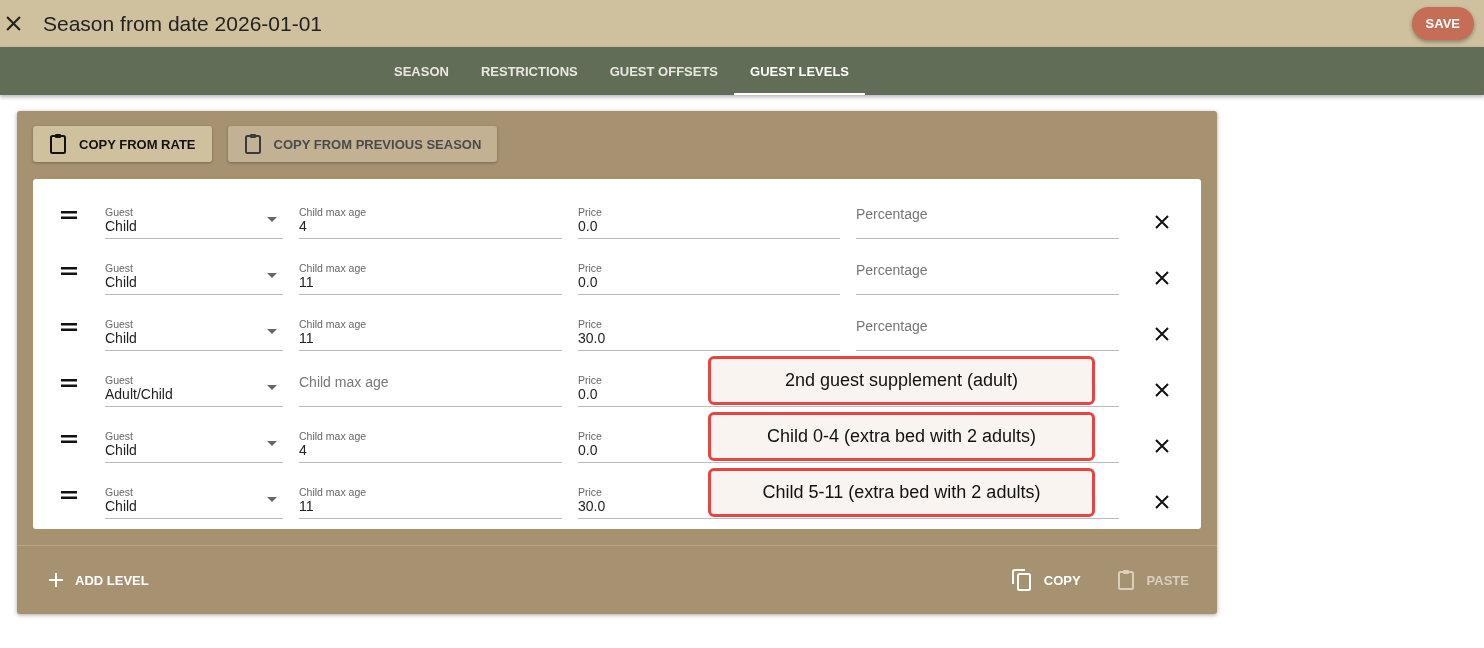 This screenshot has height=648, width=1484. Describe the element at coordinates (421, 71) in the screenshot. I see `tab: SEASON` at that location.